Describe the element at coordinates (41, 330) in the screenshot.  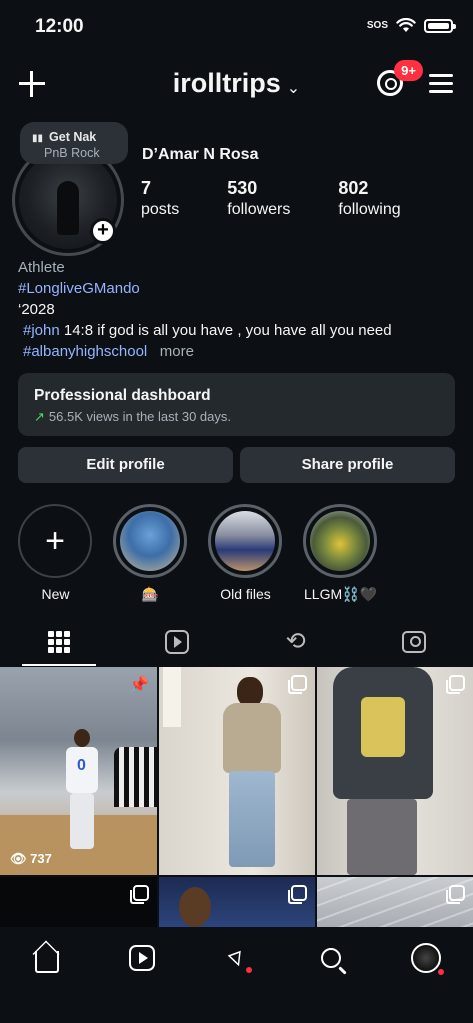
I see `bio-hashtag-link: #john` at that location.